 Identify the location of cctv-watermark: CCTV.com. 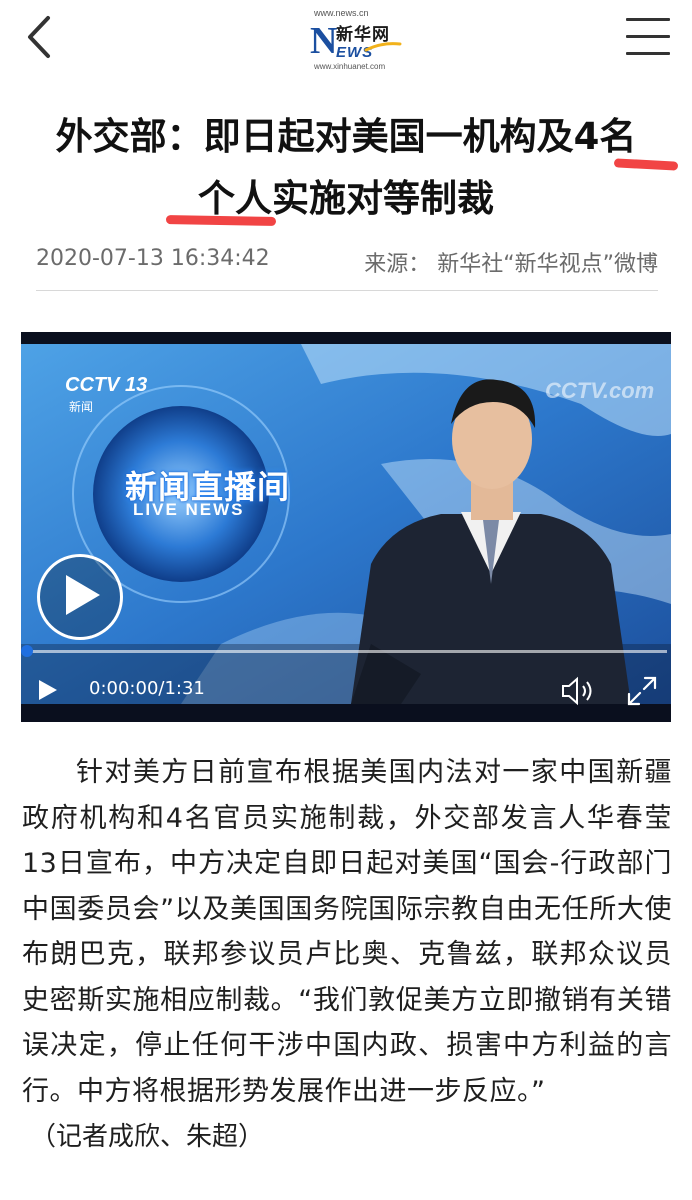
(600, 390).